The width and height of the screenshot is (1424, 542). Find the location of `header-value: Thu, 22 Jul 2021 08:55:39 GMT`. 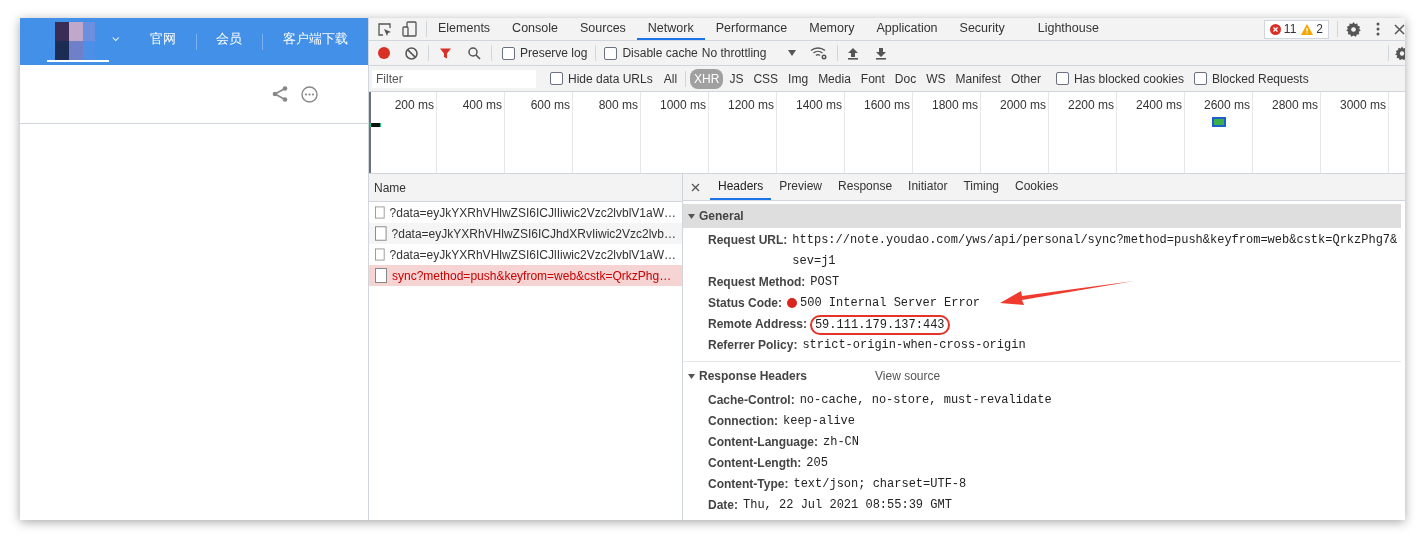

header-value: Thu, 22 Jul 2021 08:55:39 GMT is located at coordinates (847, 505).